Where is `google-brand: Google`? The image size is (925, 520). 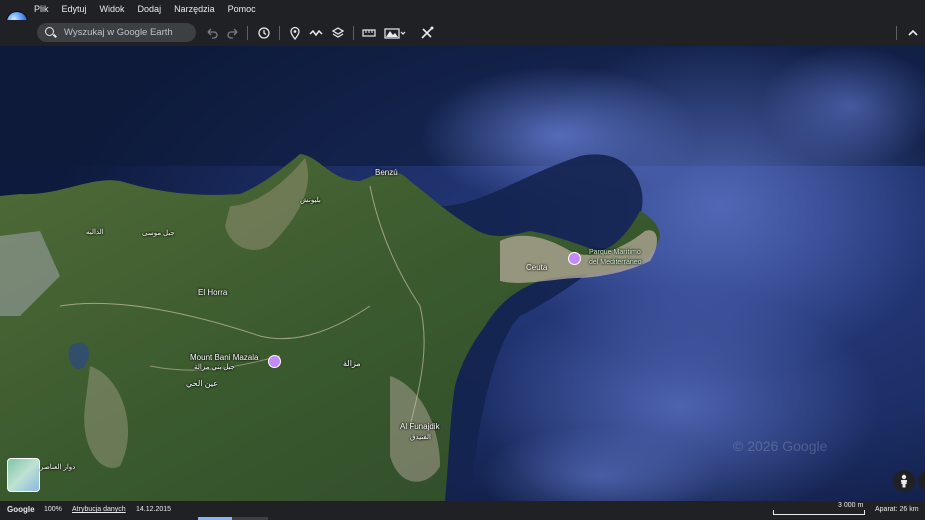
google-brand: Google is located at coordinates (21, 509).